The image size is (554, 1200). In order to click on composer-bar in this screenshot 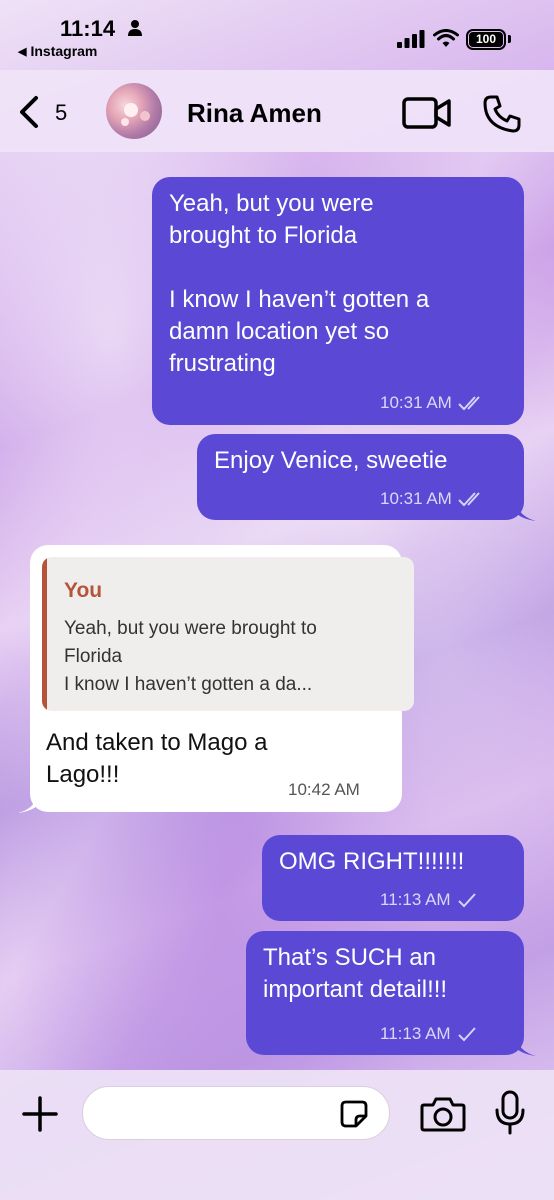, I will do `click(277, 1135)`.